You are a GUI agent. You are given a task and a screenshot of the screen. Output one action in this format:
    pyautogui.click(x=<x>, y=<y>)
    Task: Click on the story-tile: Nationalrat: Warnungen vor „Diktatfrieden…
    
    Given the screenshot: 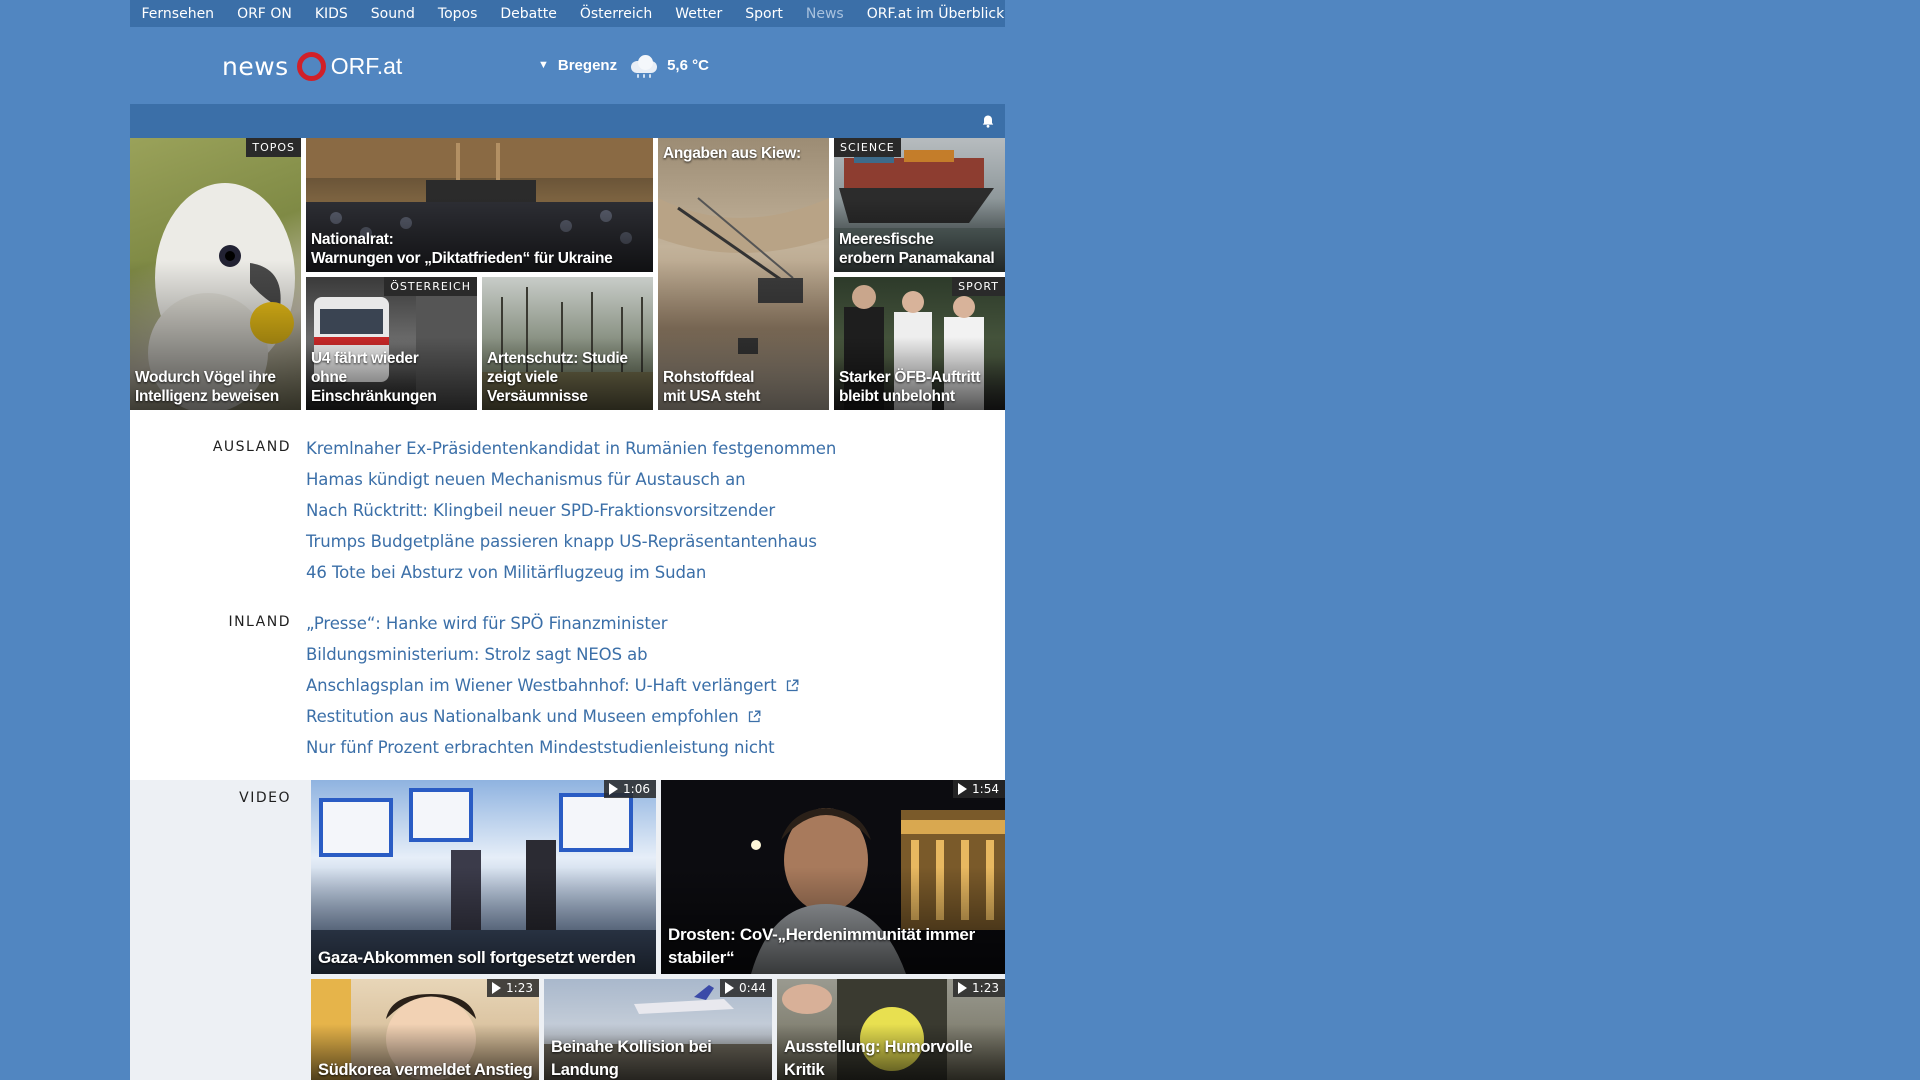 What is the action you would take?
    pyautogui.click(x=479, y=205)
    